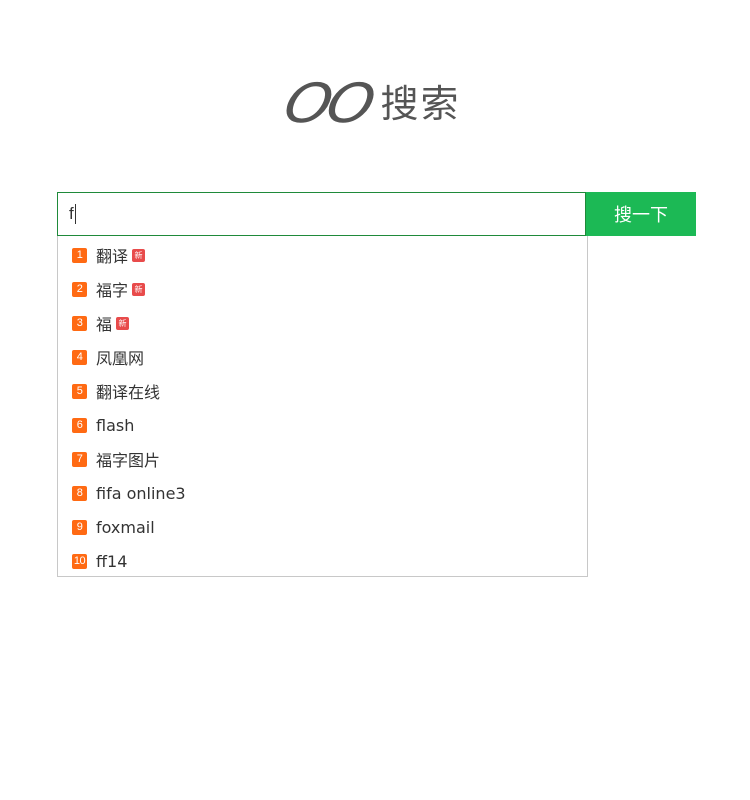 The height and width of the screenshot is (800, 750). What do you see at coordinates (322, 493) in the screenshot?
I see `suggestion-item: 8 fifa online3` at bounding box center [322, 493].